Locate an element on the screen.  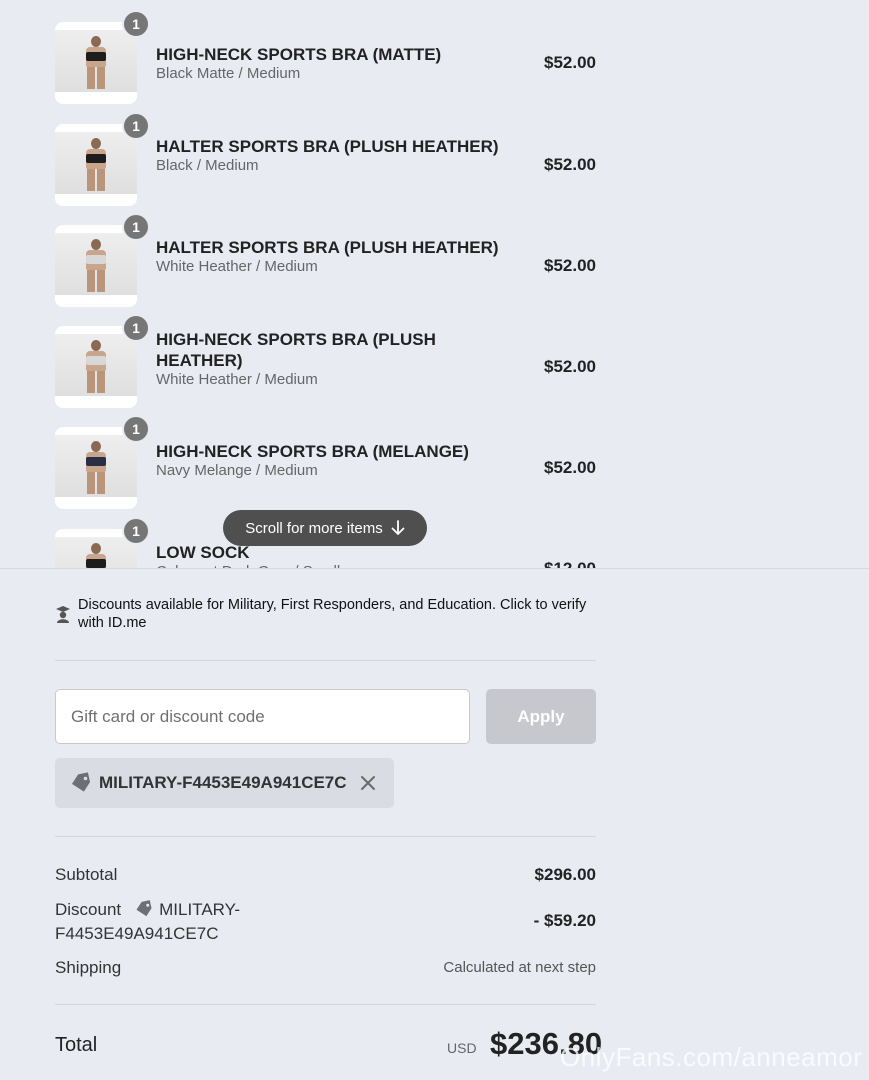
applied-code-label: MILITARY-F4453E49A941CE7C is located at coordinates (223, 782).